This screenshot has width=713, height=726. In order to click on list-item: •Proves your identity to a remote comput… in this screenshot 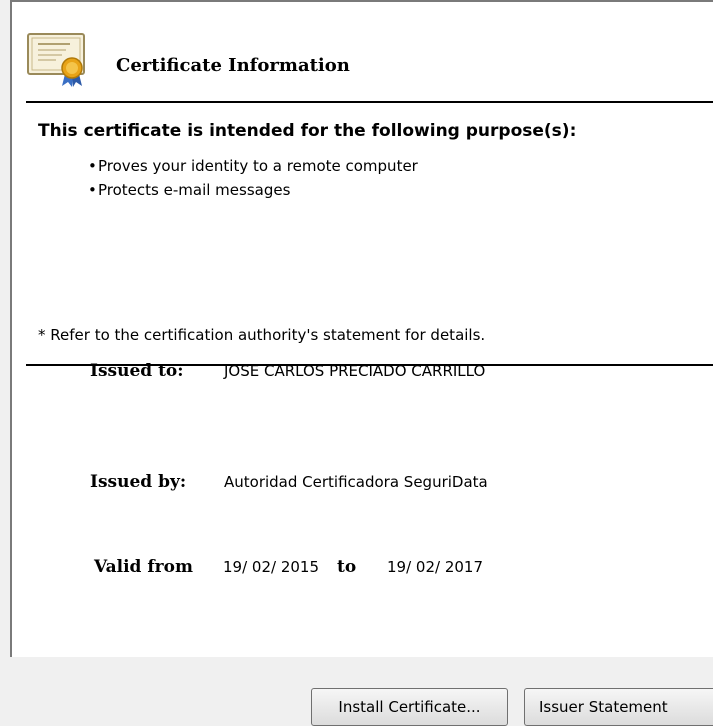, I will do `click(253, 166)`.